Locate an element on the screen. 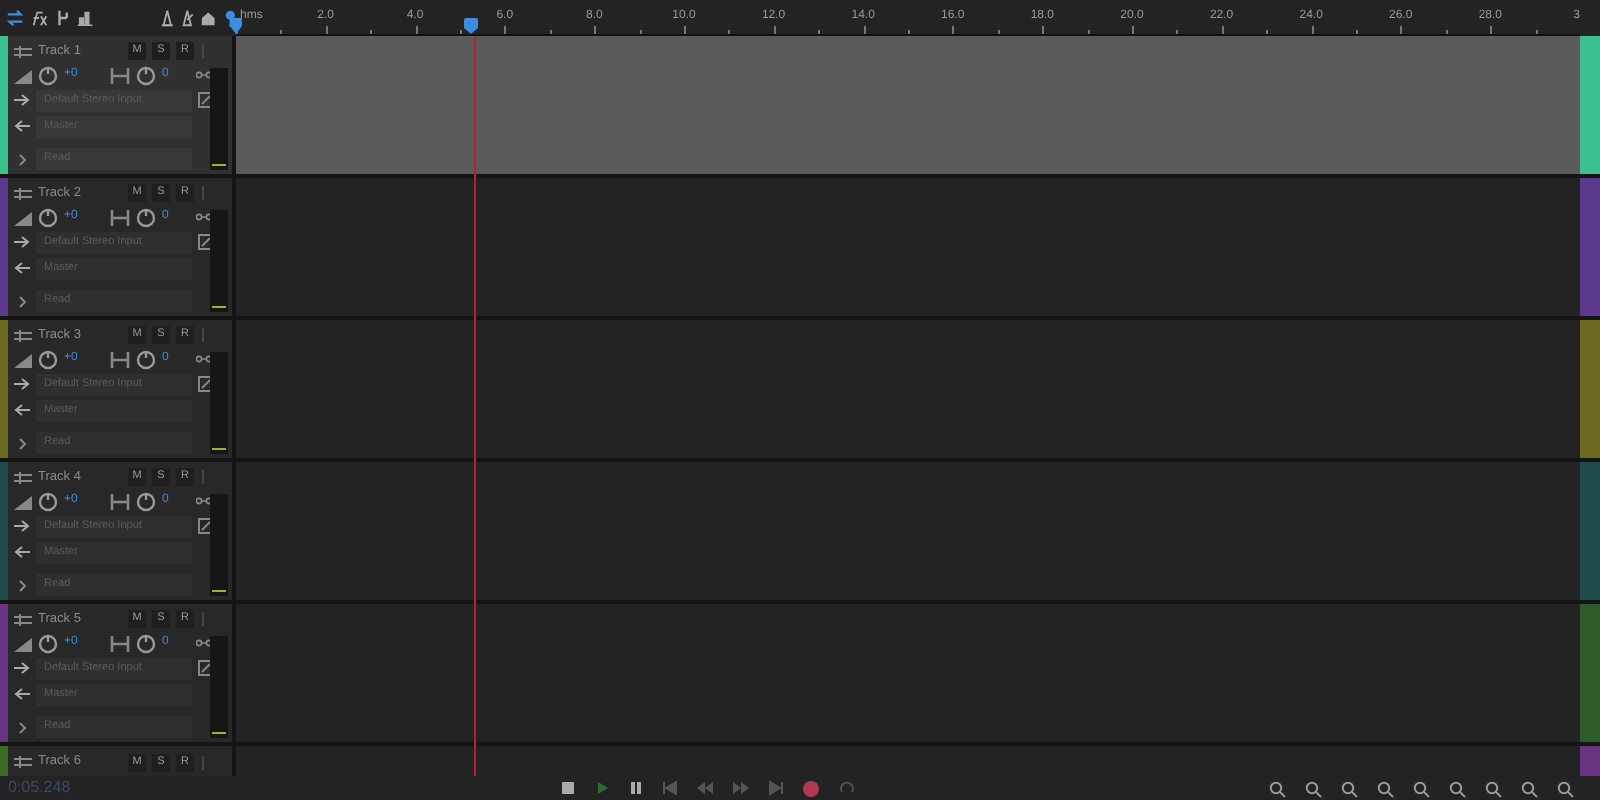  home-icon is located at coordinates (209, 18).